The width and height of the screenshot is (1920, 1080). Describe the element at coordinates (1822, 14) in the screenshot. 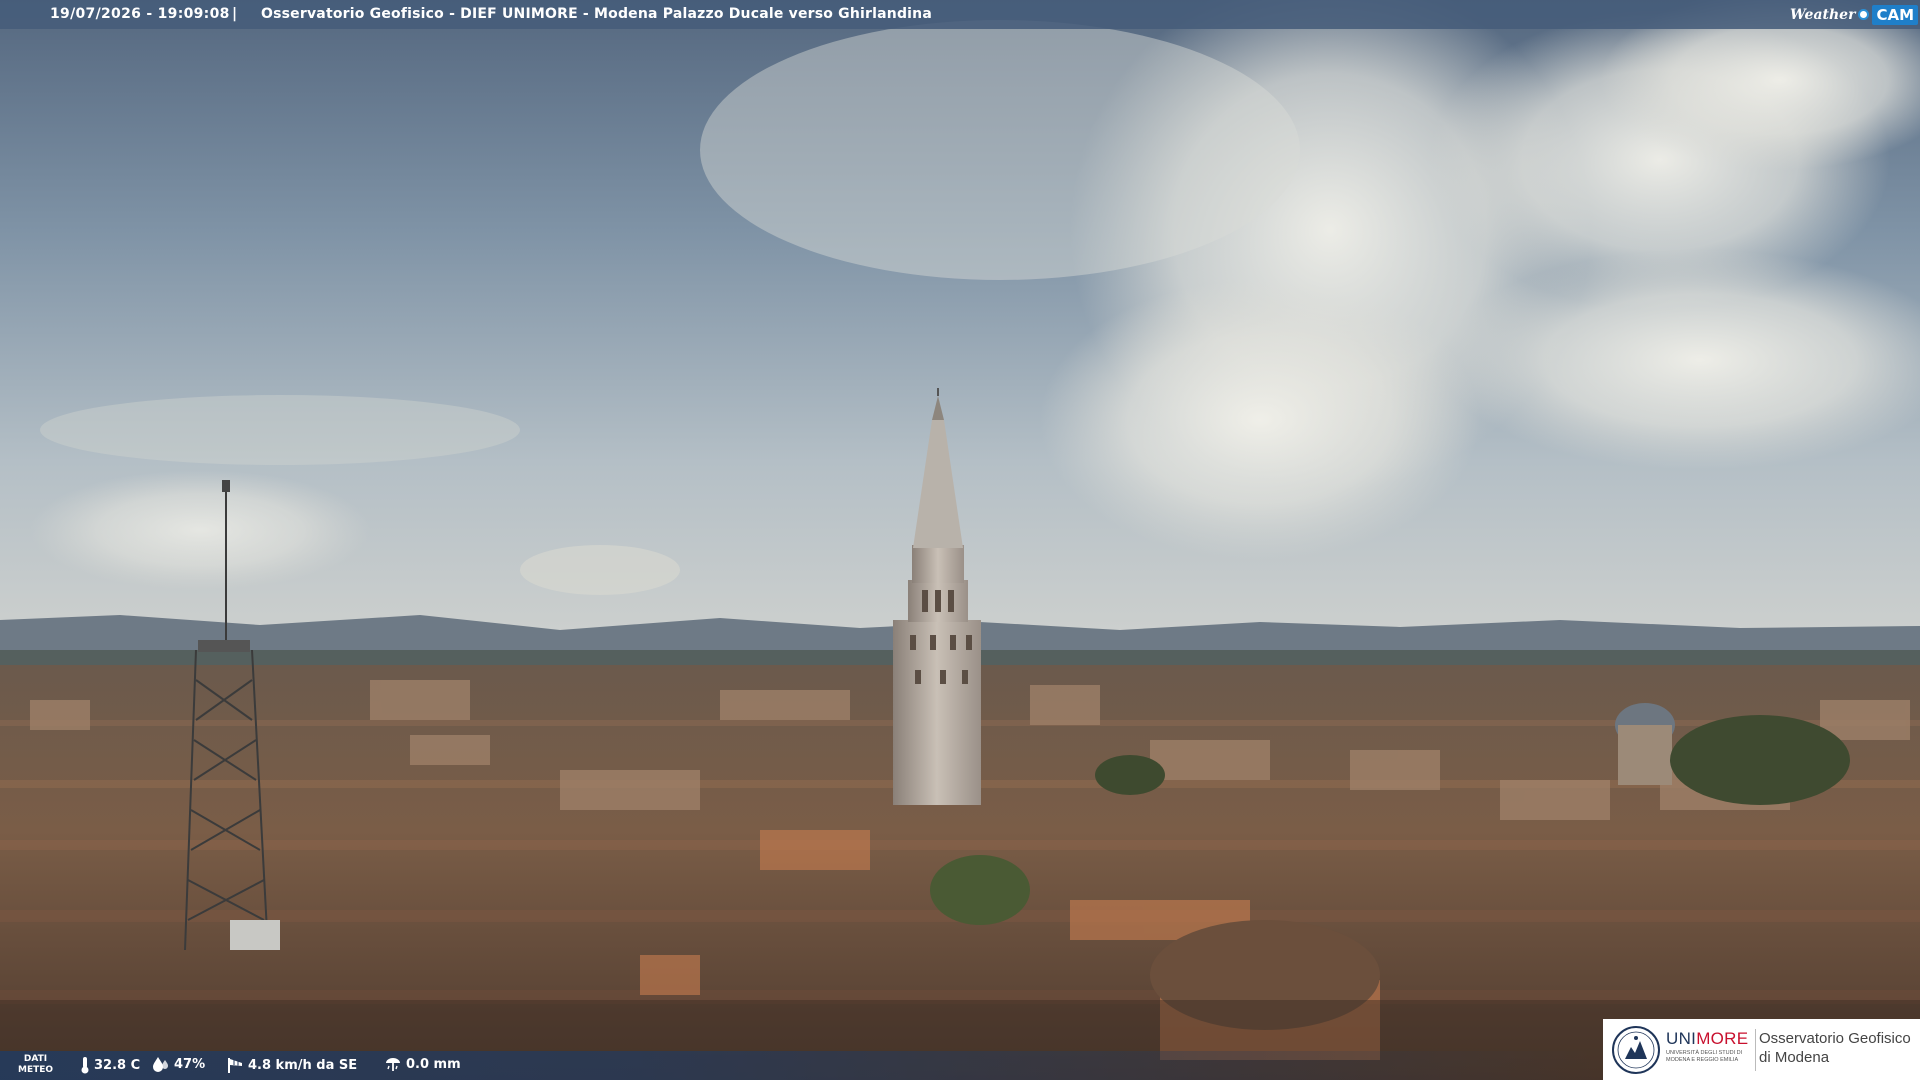

I see `weathercam-logo-text: Weather` at that location.